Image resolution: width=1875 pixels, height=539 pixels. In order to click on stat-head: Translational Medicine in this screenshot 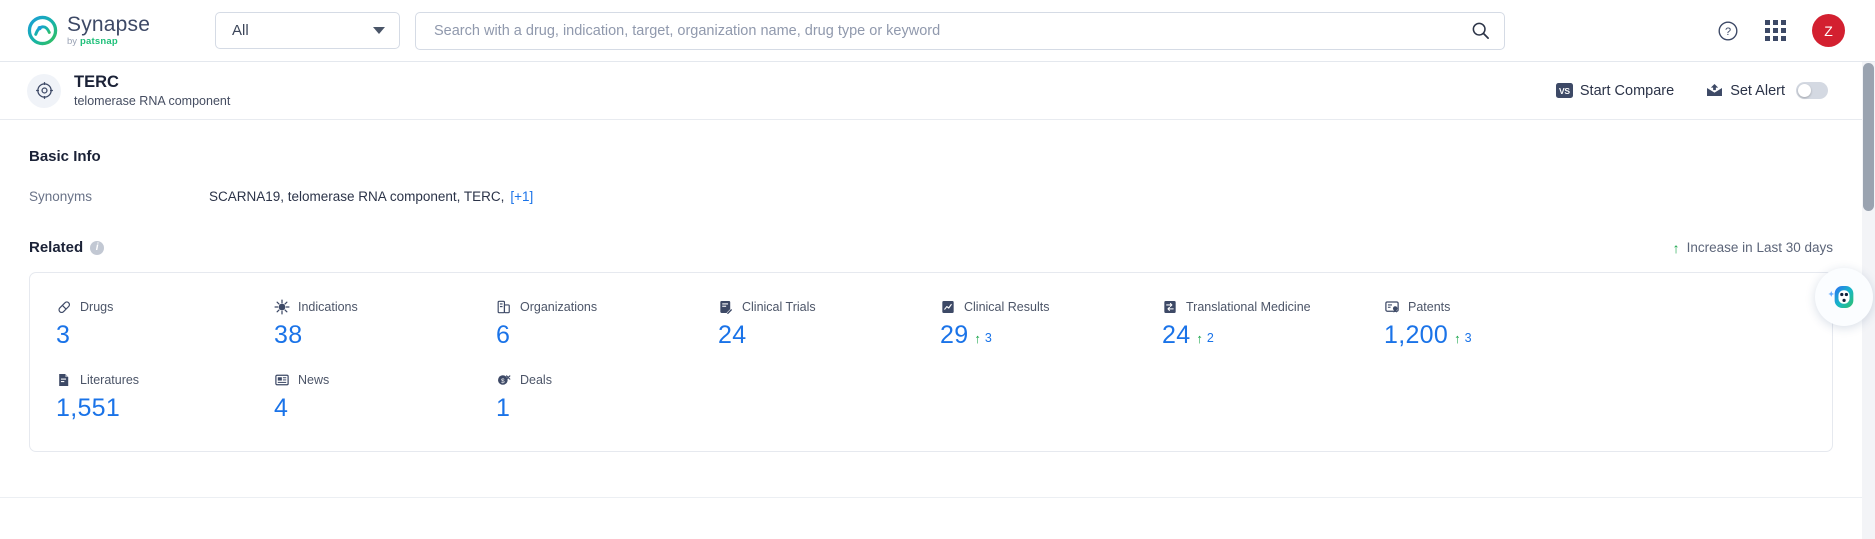, I will do `click(1262, 307)`.